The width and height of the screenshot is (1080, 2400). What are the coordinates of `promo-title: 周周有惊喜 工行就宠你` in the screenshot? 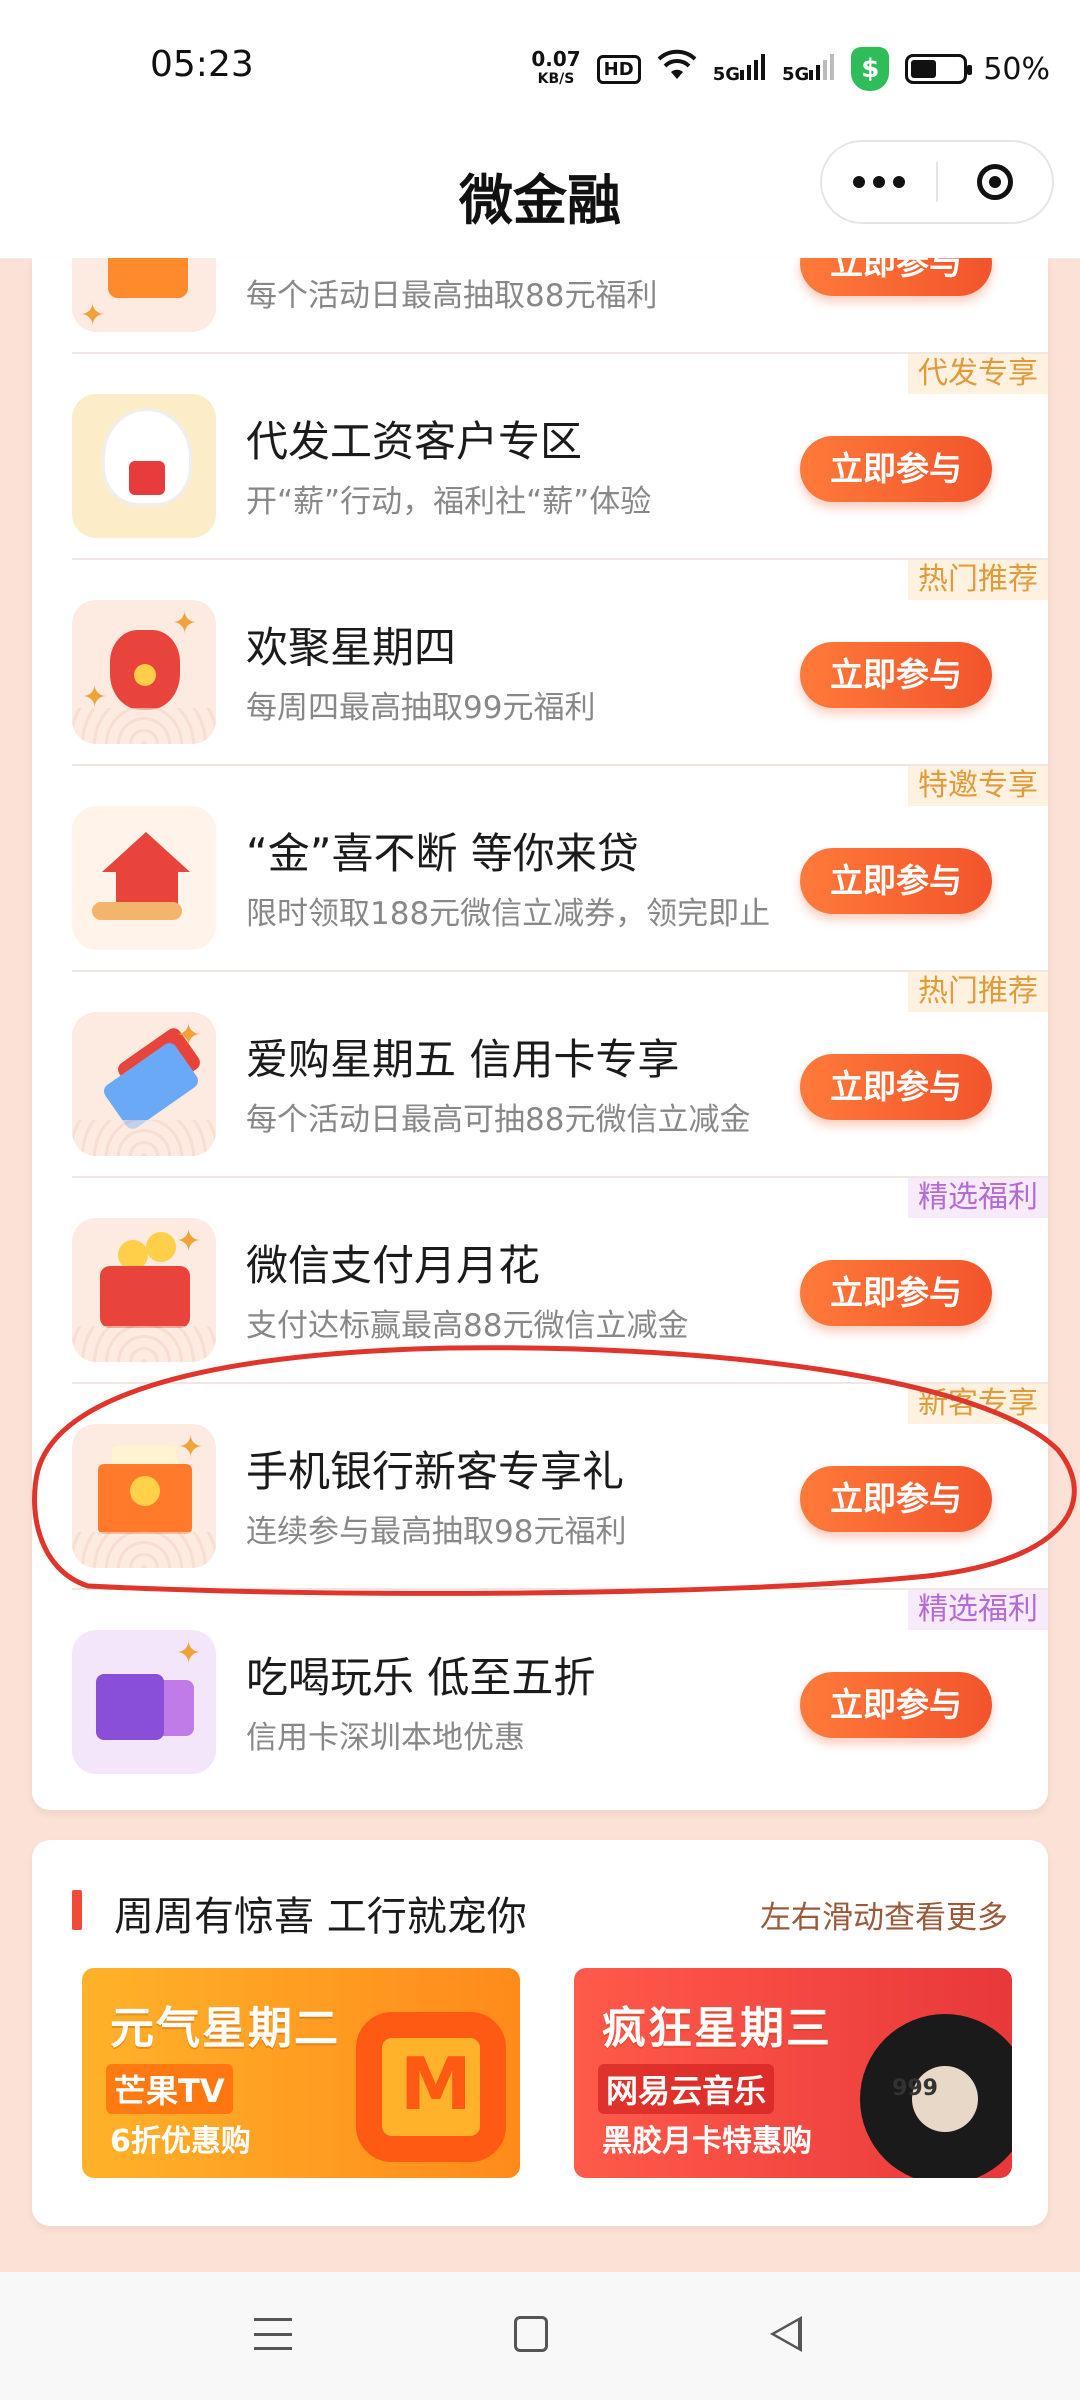 It's located at (320, 1917).